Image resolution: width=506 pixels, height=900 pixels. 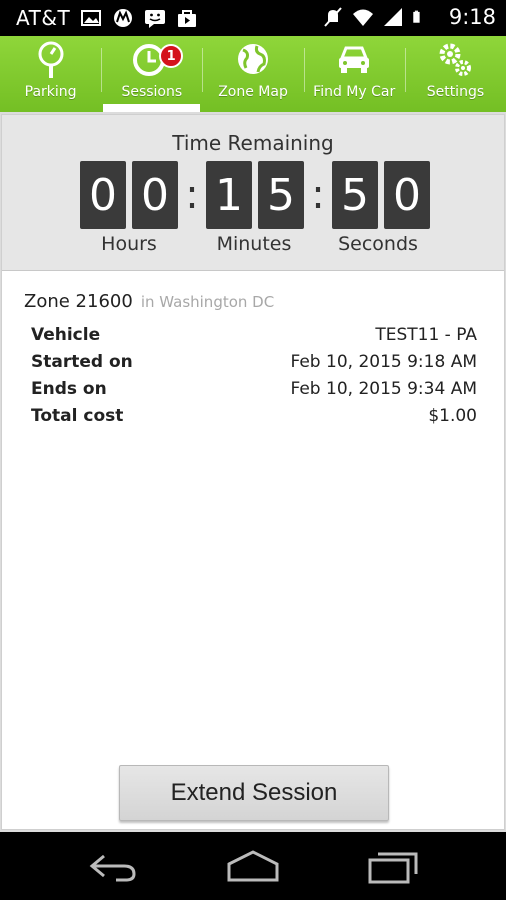 I want to click on tab-zone-map: Zone Map, so click(x=252, y=74).